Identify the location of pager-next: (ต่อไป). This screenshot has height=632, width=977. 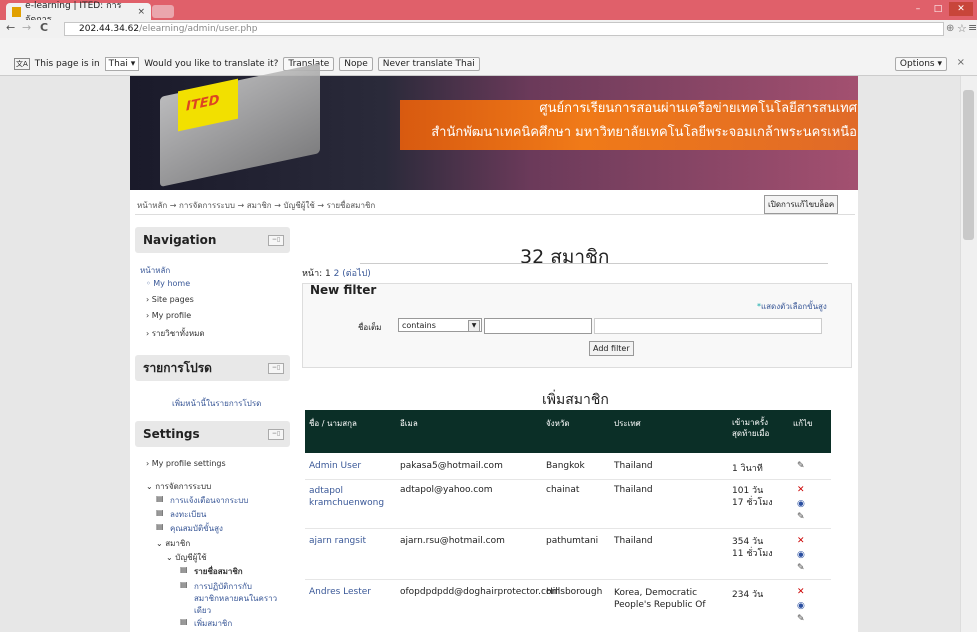
(356, 274).